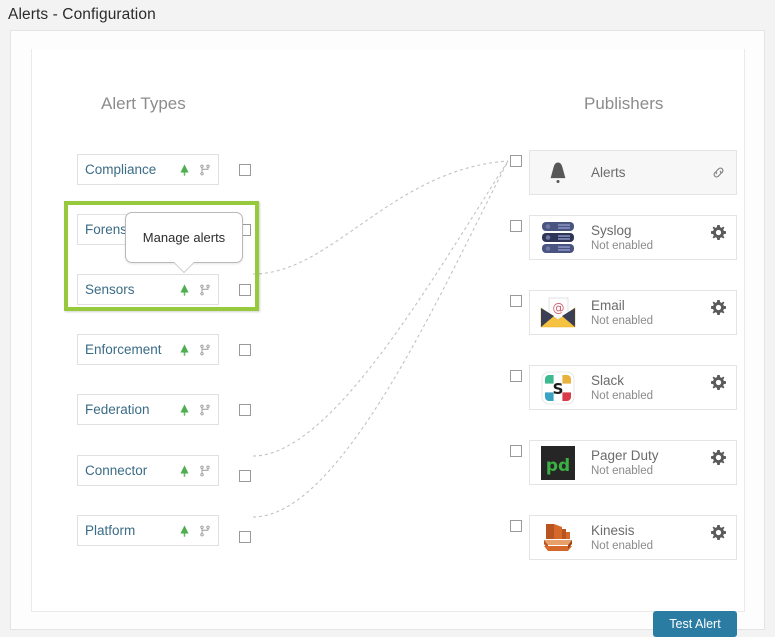 The image size is (775, 637). I want to click on tooltip-arrow, so click(184, 266).